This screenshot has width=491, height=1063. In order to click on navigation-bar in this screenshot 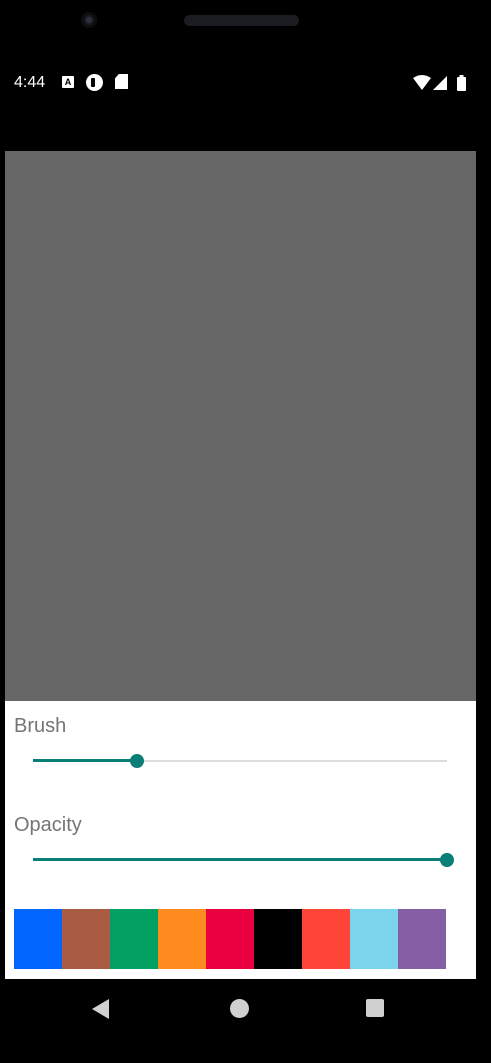, I will do `click(245, 1021)`.